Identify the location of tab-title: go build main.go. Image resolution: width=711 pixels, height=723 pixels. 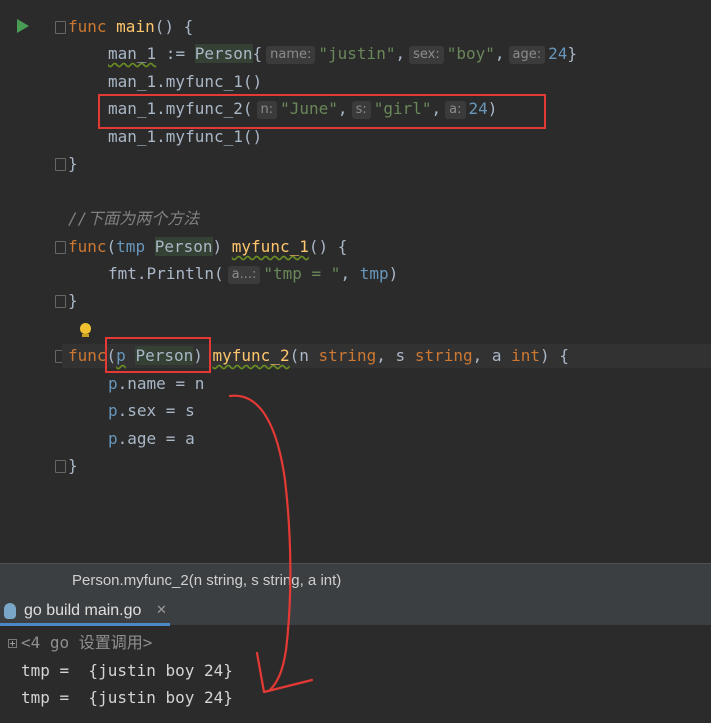
(83, 610).